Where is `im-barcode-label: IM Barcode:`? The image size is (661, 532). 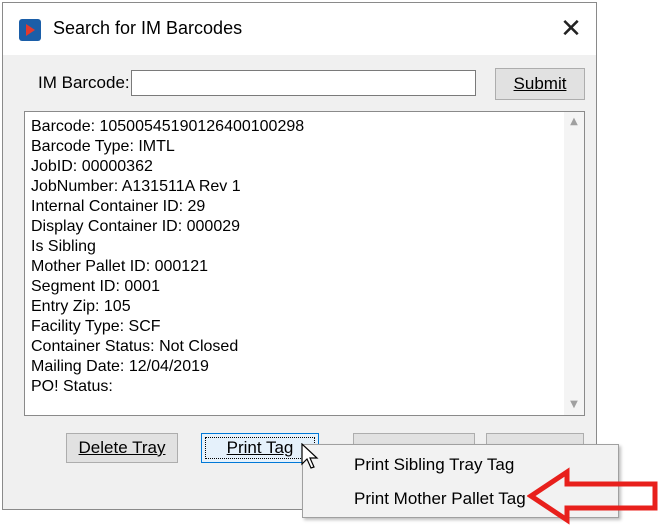 im-barcode-label: IM Barcode: is located at coordinates (84, 82).